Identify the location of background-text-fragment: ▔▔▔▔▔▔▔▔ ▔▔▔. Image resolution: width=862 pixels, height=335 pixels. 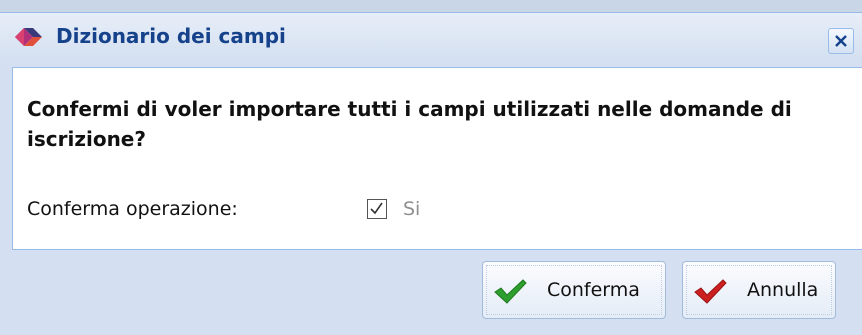
(85, 3).